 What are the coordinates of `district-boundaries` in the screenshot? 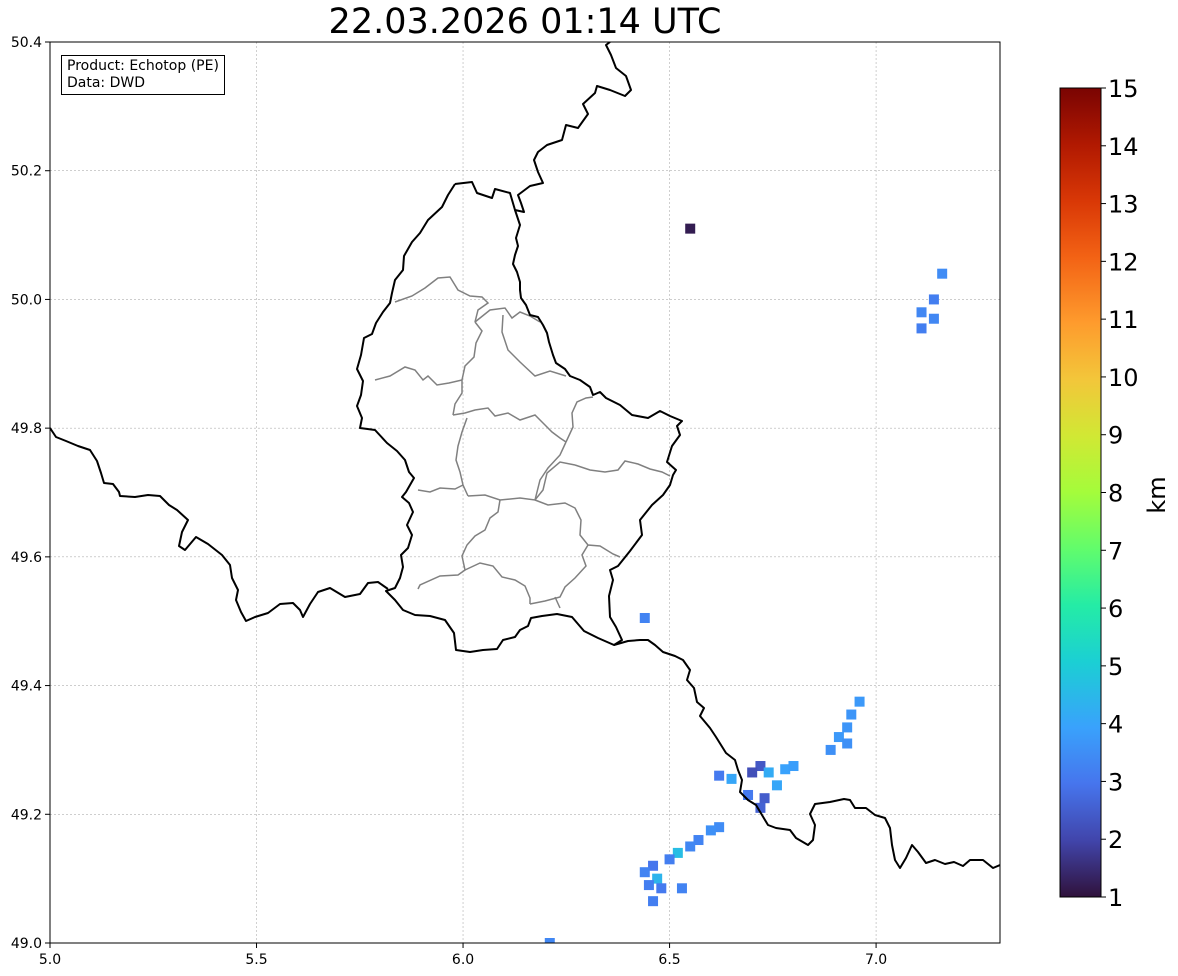 It's located at (522, 442).